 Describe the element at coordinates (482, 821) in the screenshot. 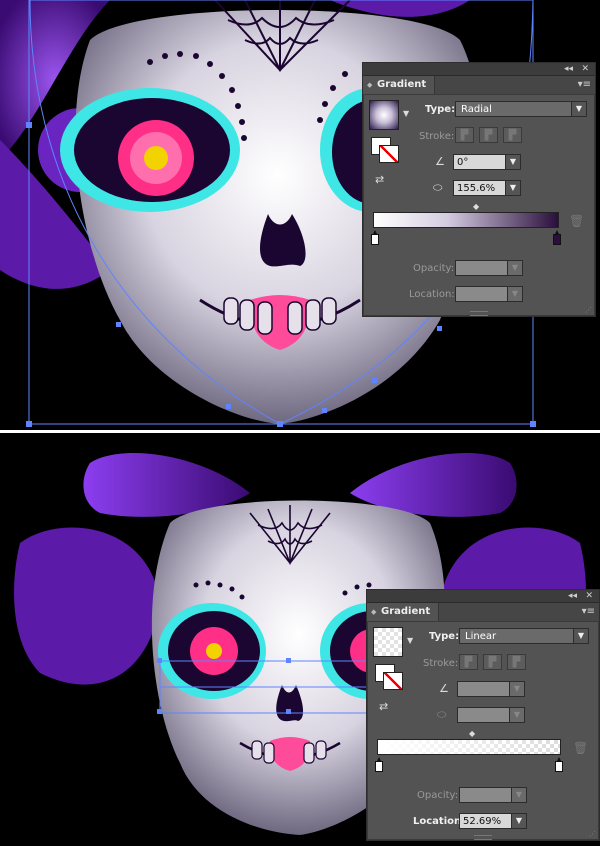

I see `location-value: 52.69%` at that location.